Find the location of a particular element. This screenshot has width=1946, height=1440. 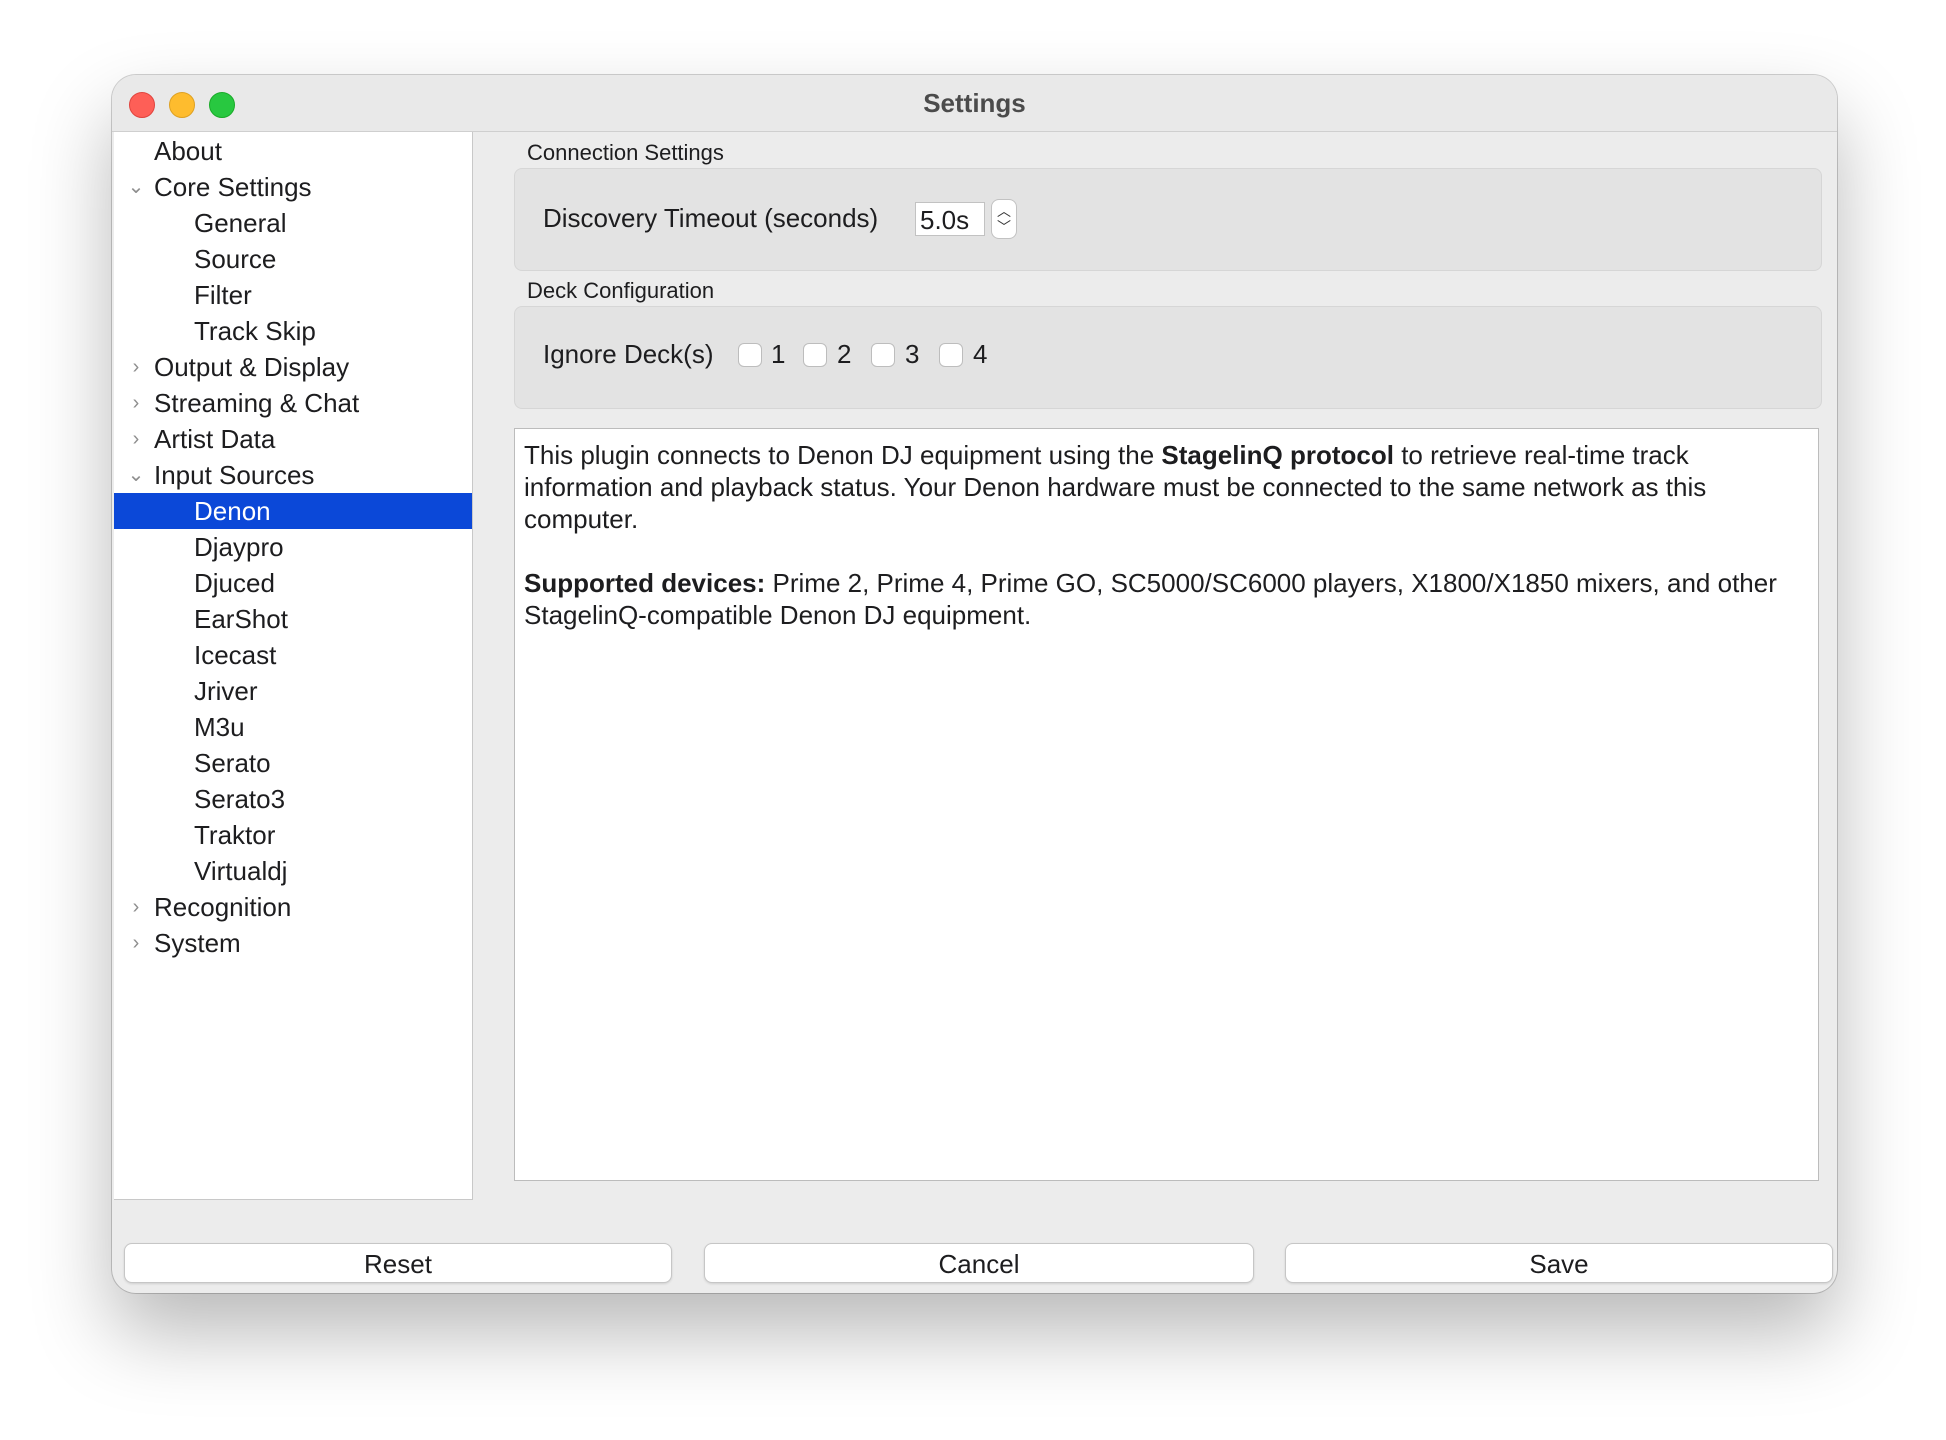

tree-item-label: Serato3 is located at coordinates (240, 799).